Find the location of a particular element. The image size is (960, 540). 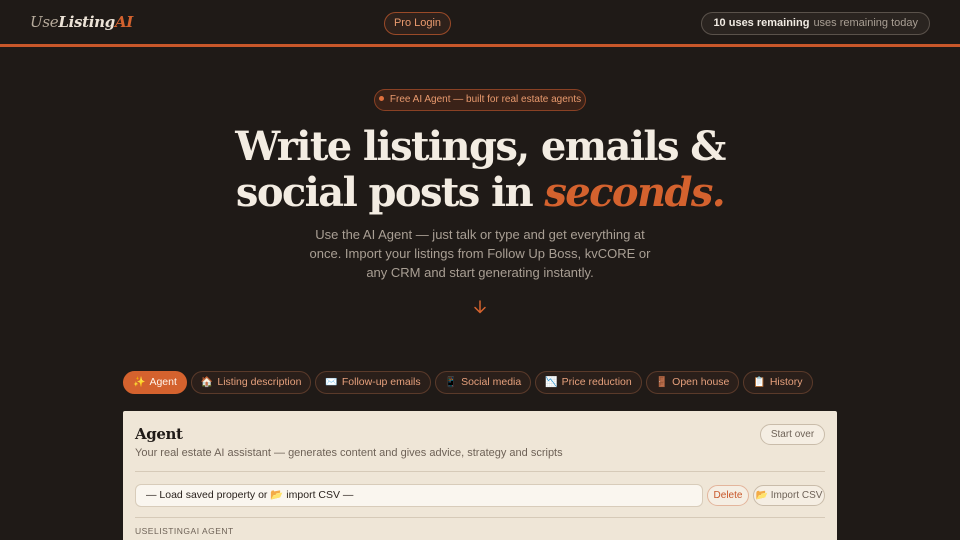

tab-label: History is located at coordinates (786, 382).